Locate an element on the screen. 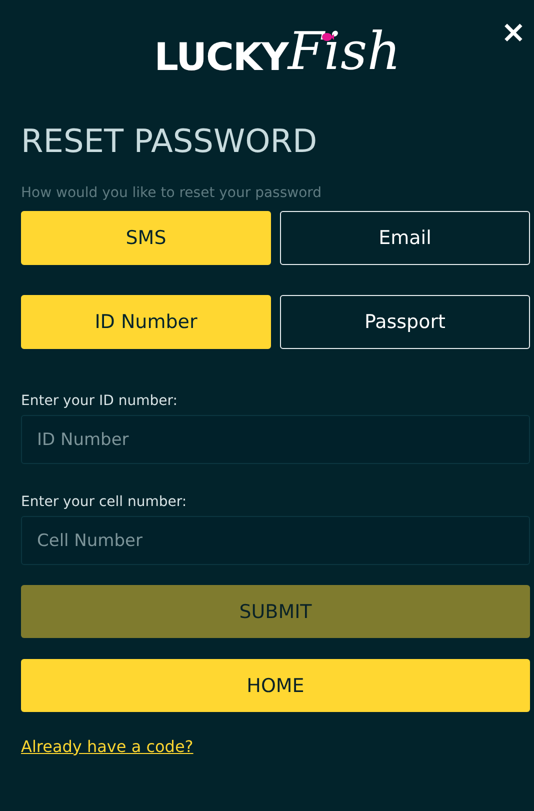 This screenshot has height=811, width=534. subtitle: How would you like to reset your password is located at coordinates (172, 193).